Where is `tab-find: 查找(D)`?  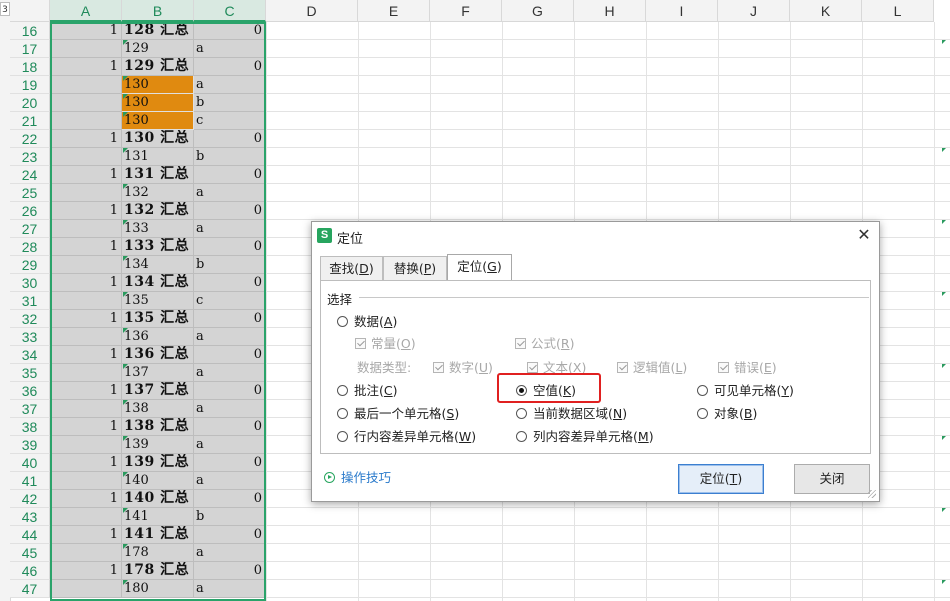
tab-find: 查找(D) is located at coordinates (351, 268).